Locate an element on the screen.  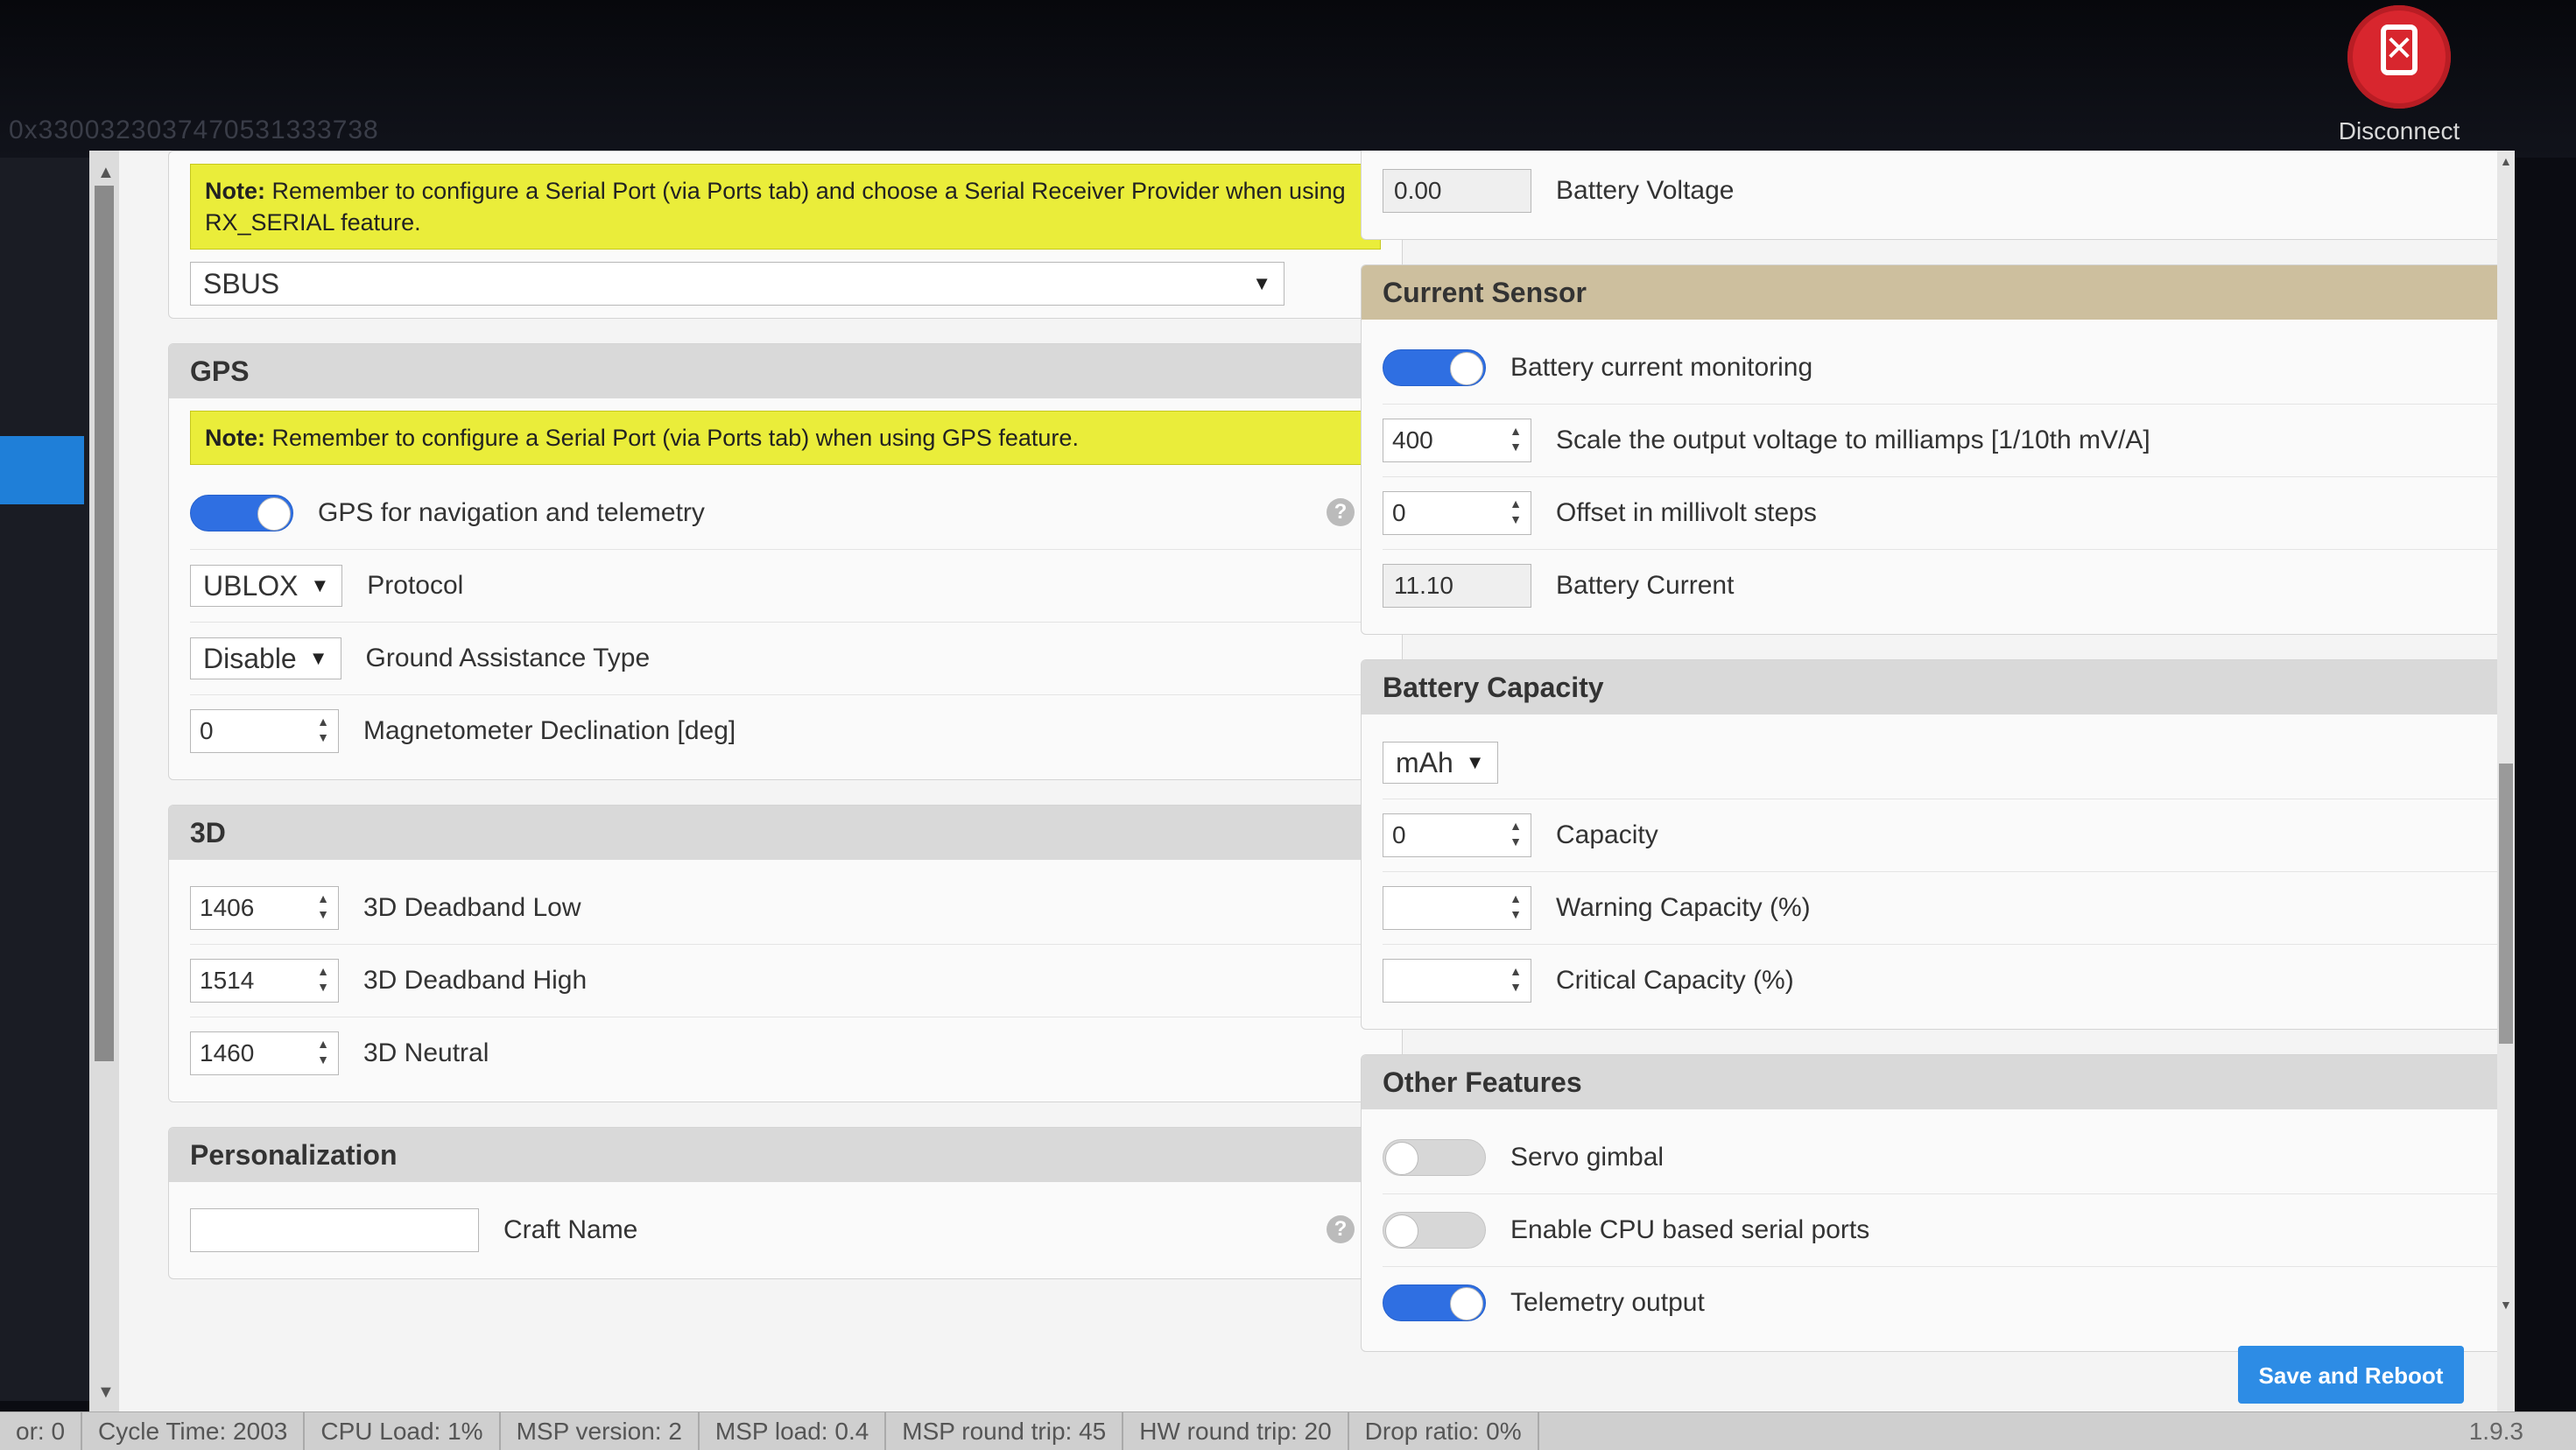
neutral-input: 1460 ▲ ▼ is located at coordinates (264, 1053).